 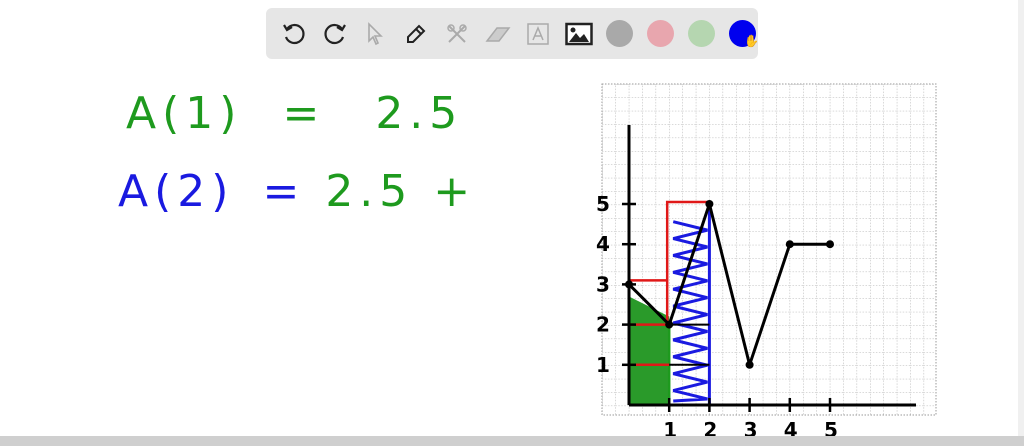 What do you see at coordinates (603, 365) in the screenshot?
I see `y-tick-label: 1` at bounding box center [603, 365].